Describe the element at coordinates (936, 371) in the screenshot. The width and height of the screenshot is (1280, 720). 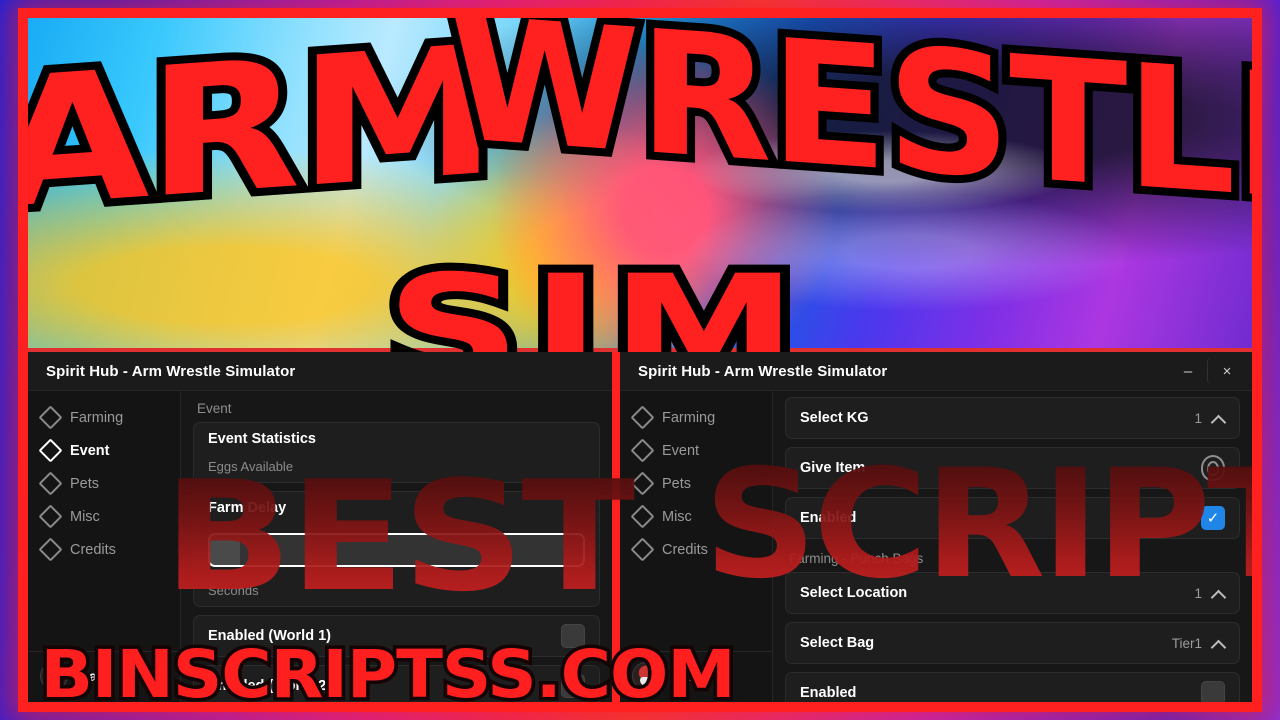
I see `right-window-titlebar: Spirit Hub - Arm Wrestle Simulator – ×` at that location.